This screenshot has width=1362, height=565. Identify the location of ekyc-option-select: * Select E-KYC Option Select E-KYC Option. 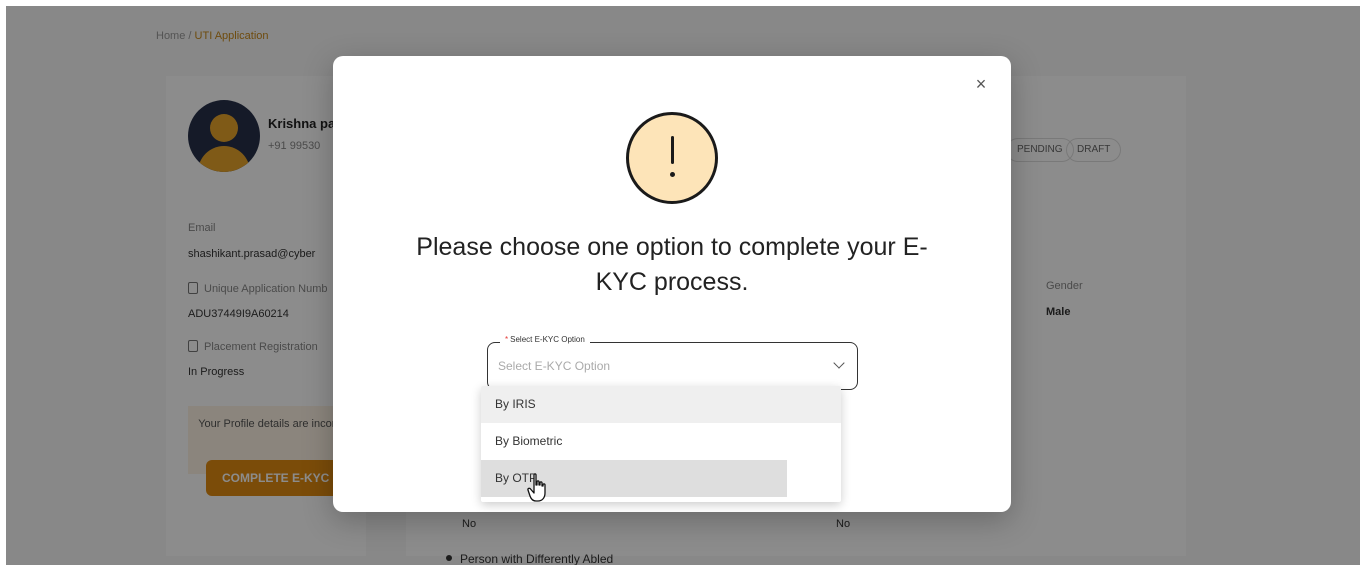
(672, 362).